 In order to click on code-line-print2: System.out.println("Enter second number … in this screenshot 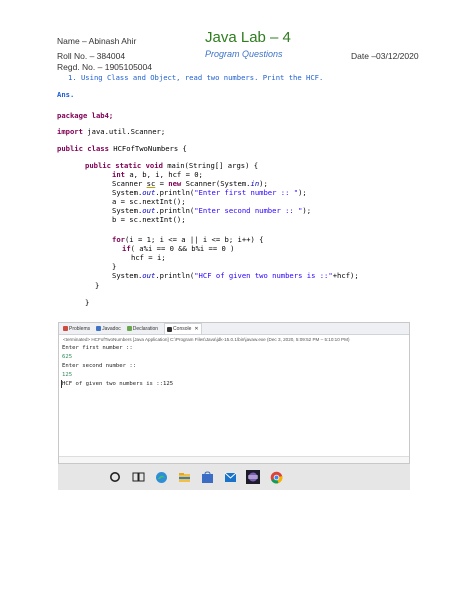, I will do `click(212, 210)`.